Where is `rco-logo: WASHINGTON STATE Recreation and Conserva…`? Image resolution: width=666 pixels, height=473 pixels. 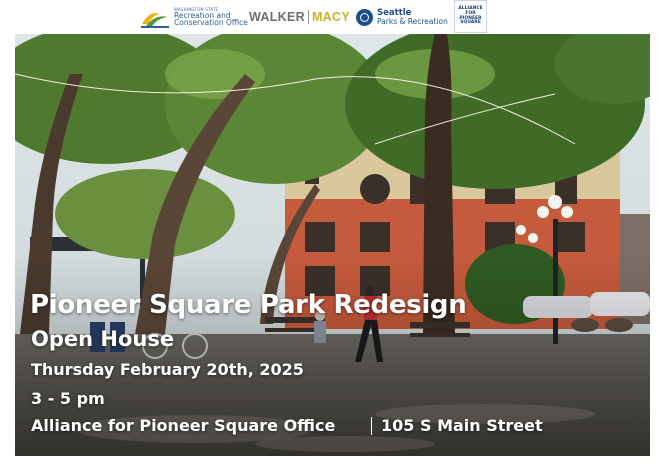
rco-logo: WASHINGTON STATE Recreation and Conserva… is located at coordinates (194, 17).